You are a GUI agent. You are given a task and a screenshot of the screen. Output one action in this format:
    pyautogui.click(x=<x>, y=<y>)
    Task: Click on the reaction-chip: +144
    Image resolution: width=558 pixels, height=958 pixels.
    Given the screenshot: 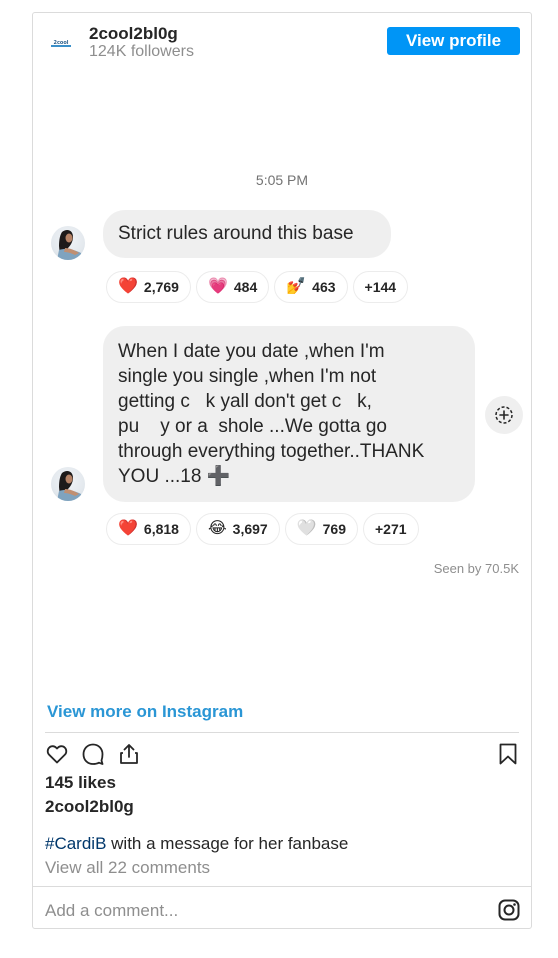 What is the action you would take?
    pyautogui.click(x=380, y=287)
    